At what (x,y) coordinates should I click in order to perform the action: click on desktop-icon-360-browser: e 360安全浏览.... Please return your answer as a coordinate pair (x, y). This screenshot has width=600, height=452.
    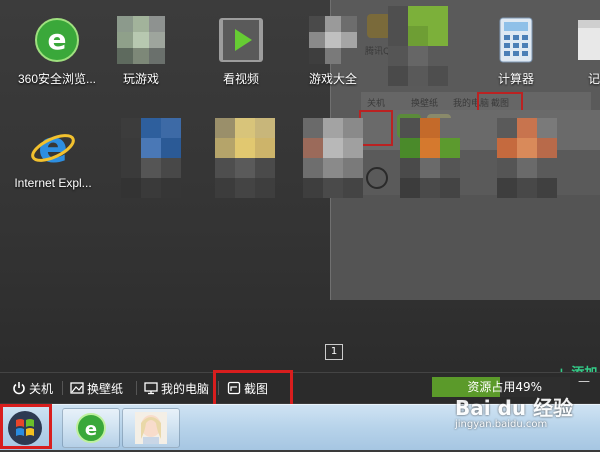
    Looking at the image, I should click on (57, 51).